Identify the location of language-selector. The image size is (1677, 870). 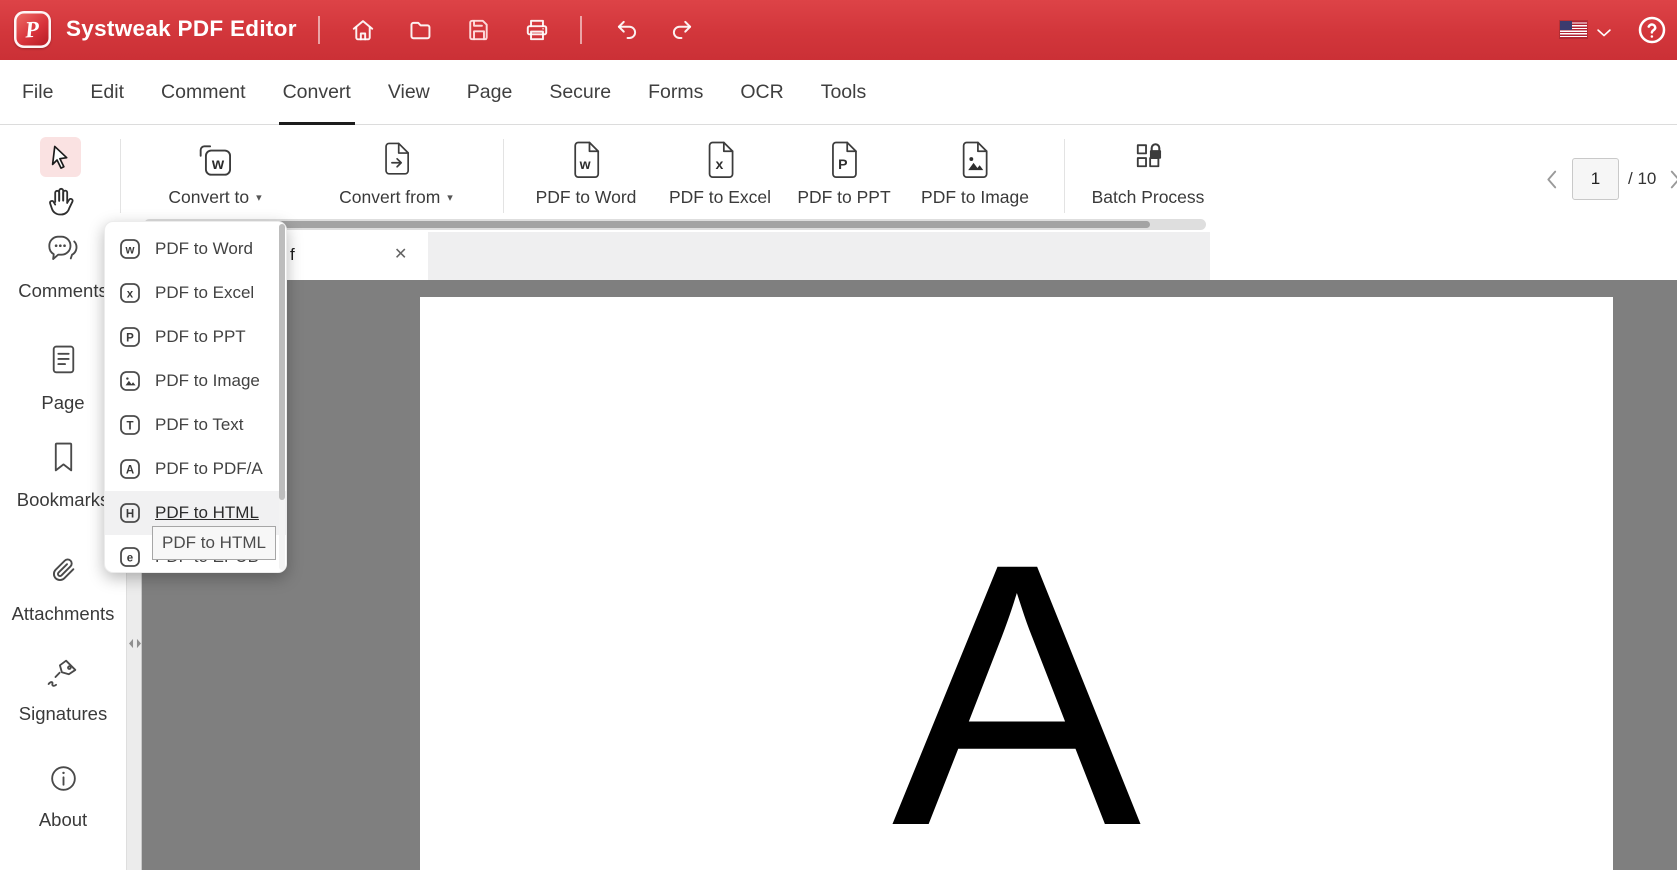
(1604, 34).